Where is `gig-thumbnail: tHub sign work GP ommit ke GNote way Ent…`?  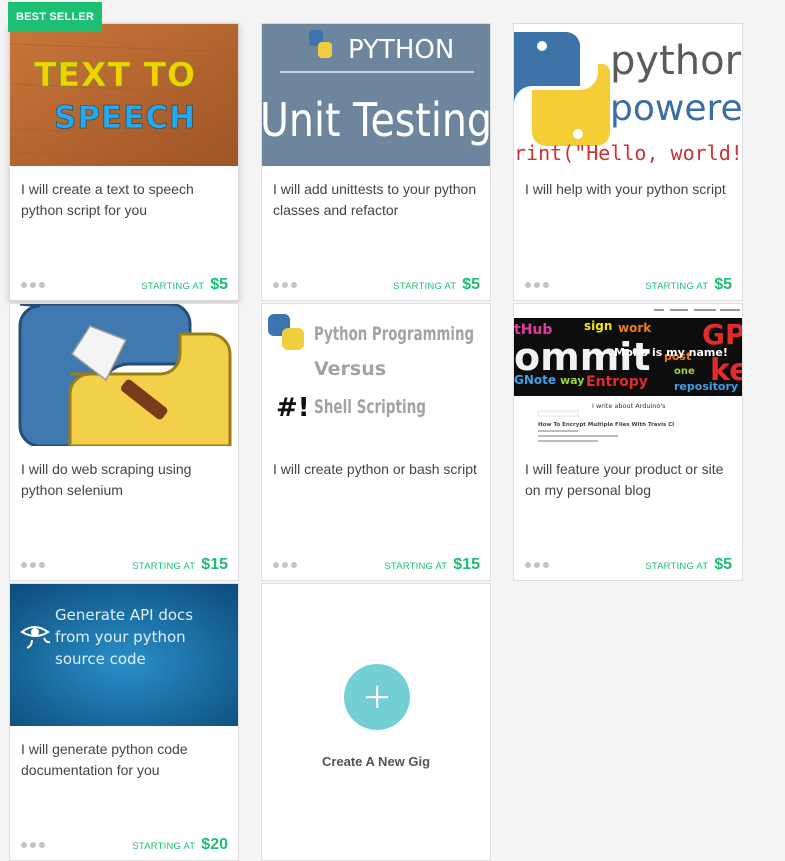 gig-thumbnail: tHub sign work GP ommit ke GNote way Ent… is located at coordinates (628, 375).